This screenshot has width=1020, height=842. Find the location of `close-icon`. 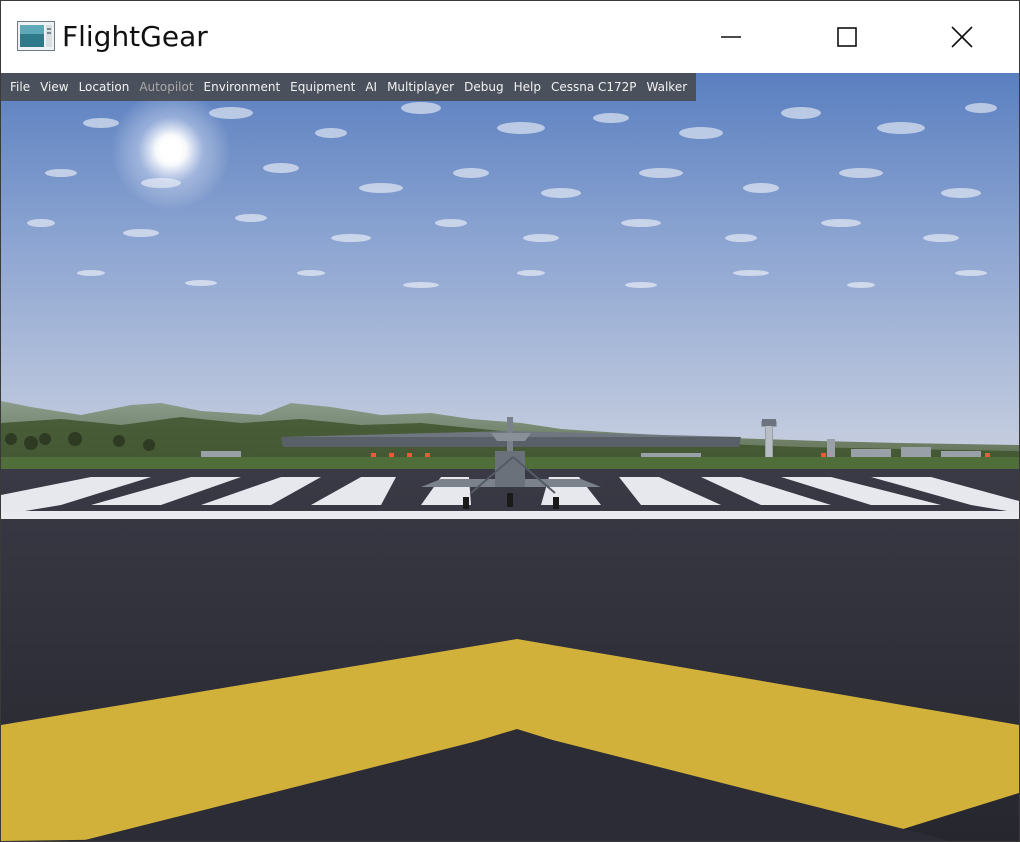

close-icon is located at coordinates (962, 37).